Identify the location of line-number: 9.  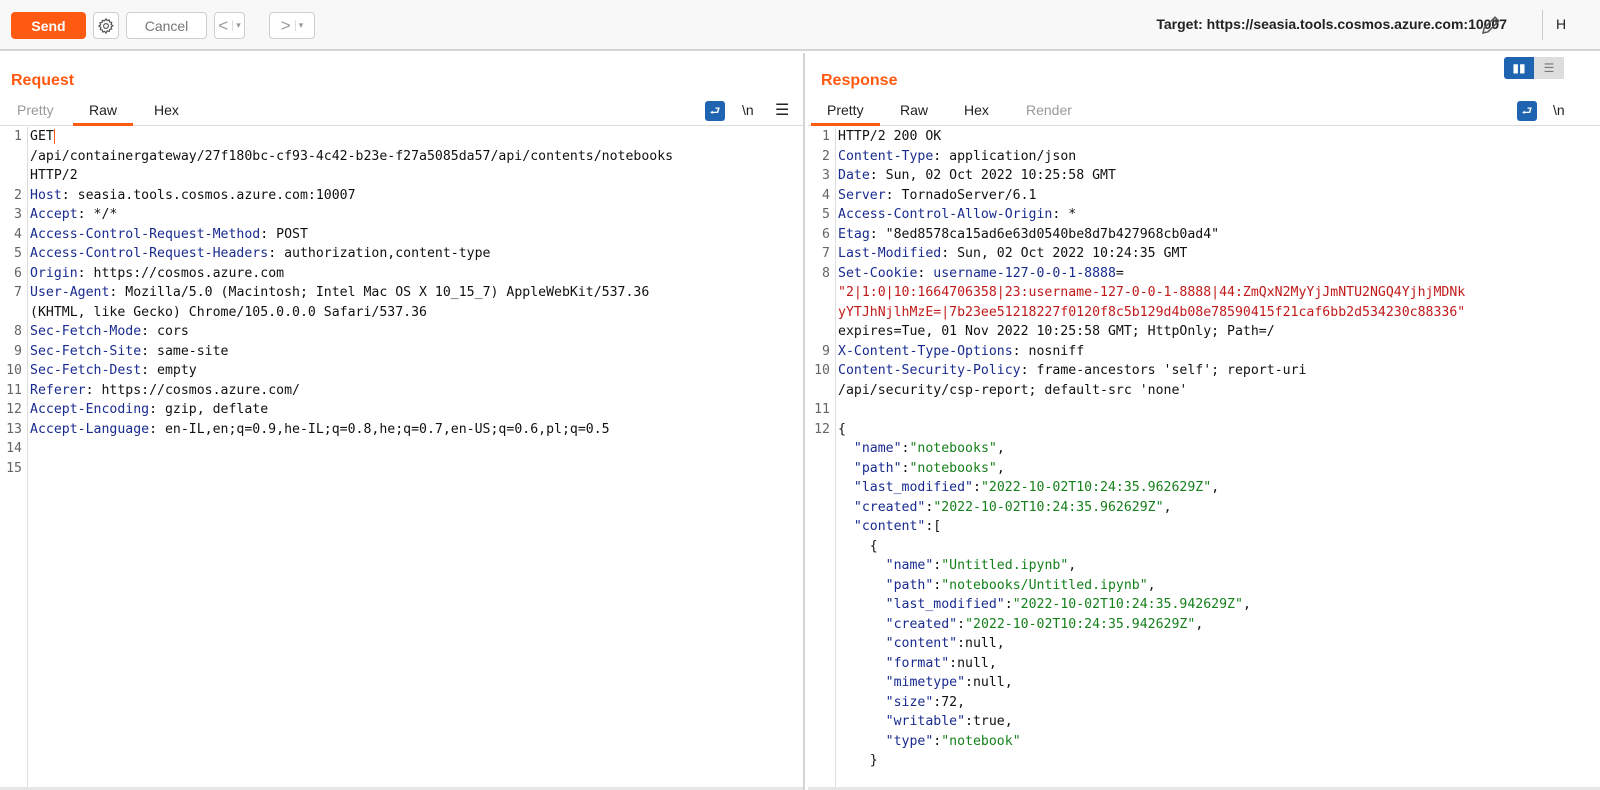
(826, 351).